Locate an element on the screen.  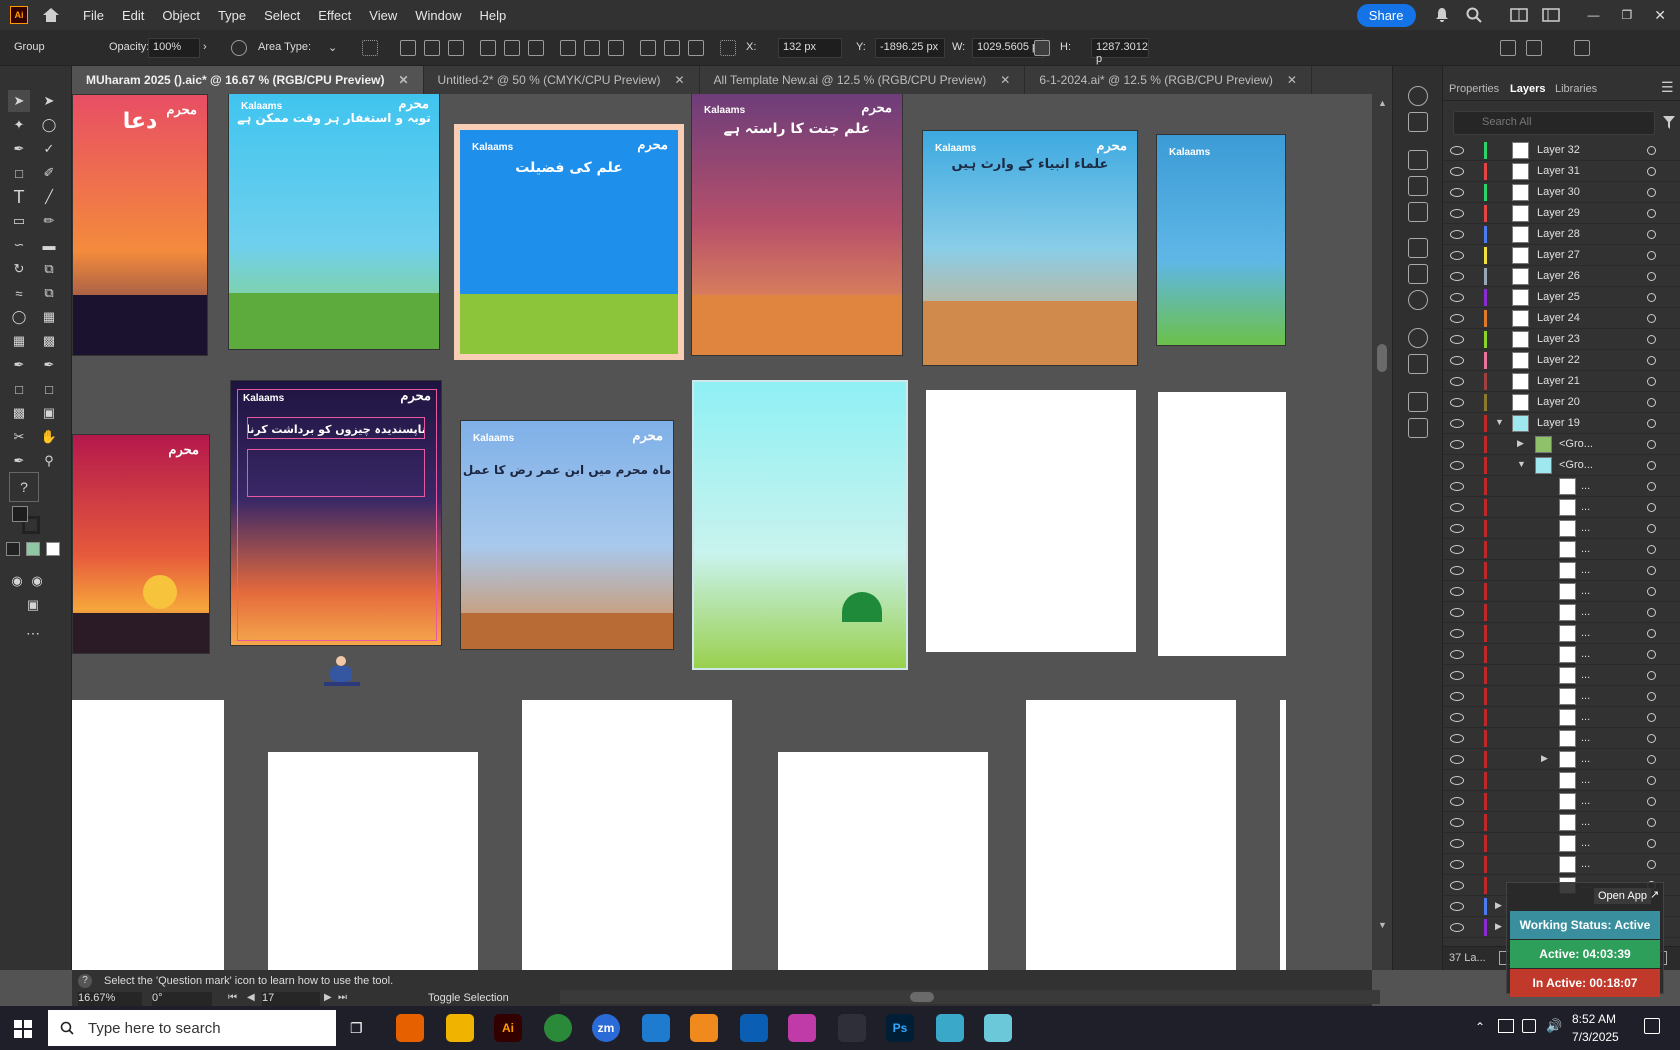
recolor-icon is located at coordinates (239, 48).